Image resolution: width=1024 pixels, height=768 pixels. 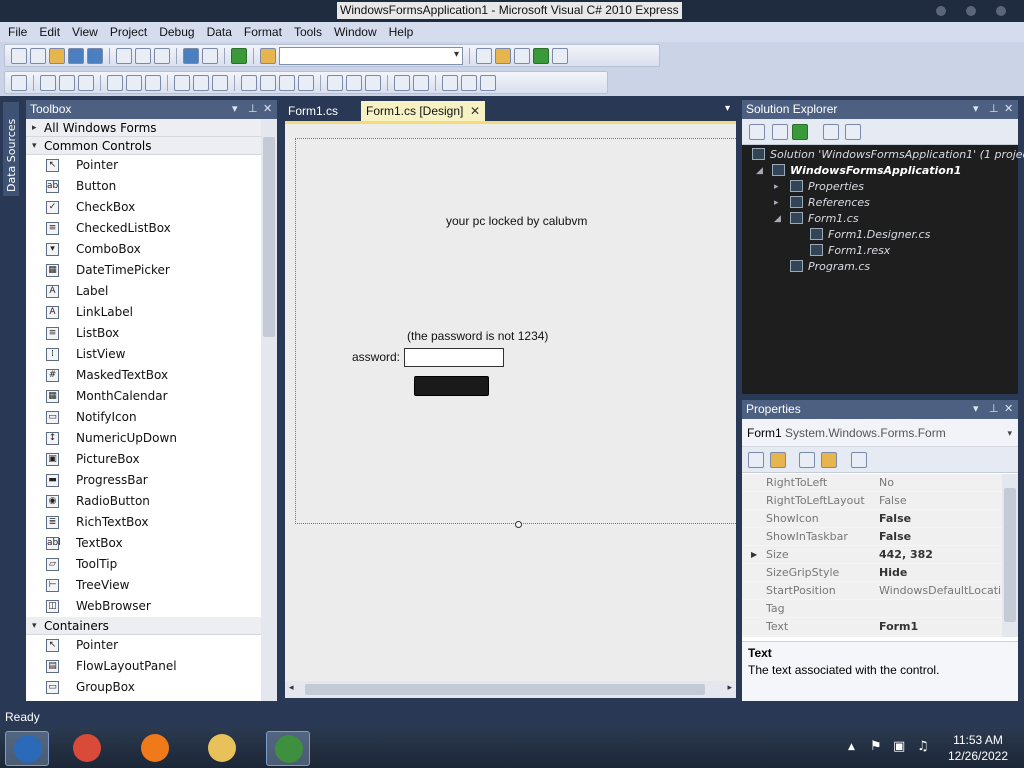 I want to click on property-row-sizegripstyle: SizeGripStyle Hide, so click(x=872, y=573).